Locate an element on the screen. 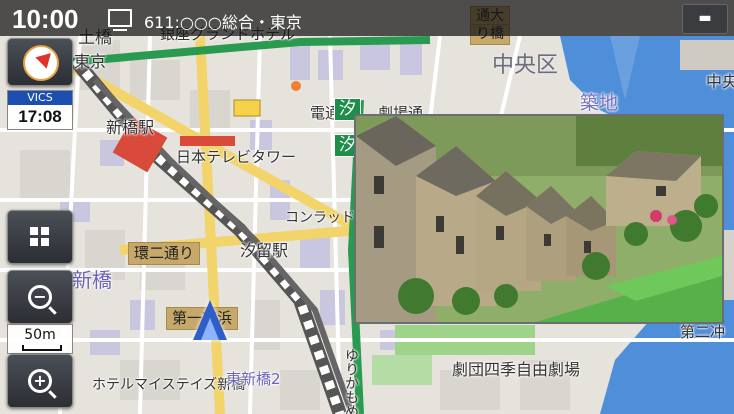 The width and height of the screenshot is (734, 414). map-label-naka: 中央 is located at coordinates (720, 81).